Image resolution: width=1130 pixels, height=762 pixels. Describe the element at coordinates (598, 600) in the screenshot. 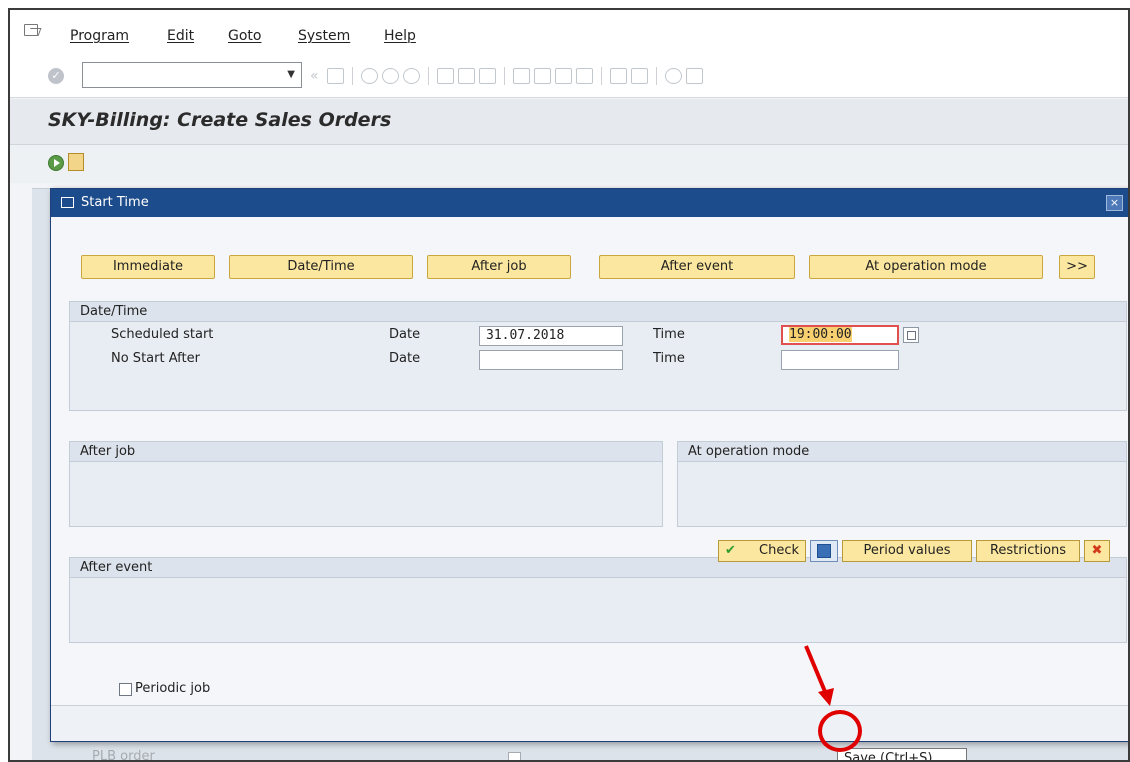

I see `after-event-group: After event` at that location.